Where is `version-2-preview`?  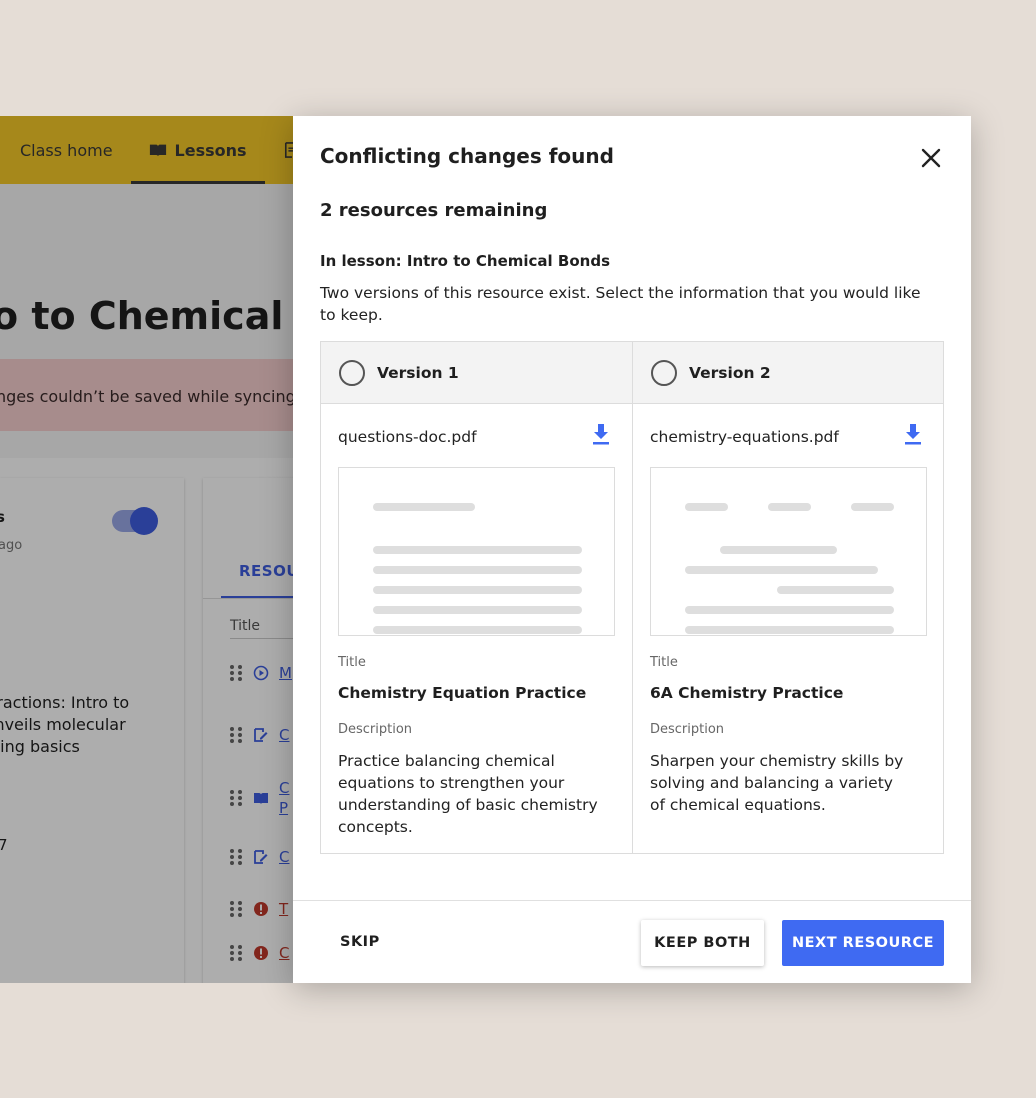 version-2-preview is located at coordinates (788, 551).